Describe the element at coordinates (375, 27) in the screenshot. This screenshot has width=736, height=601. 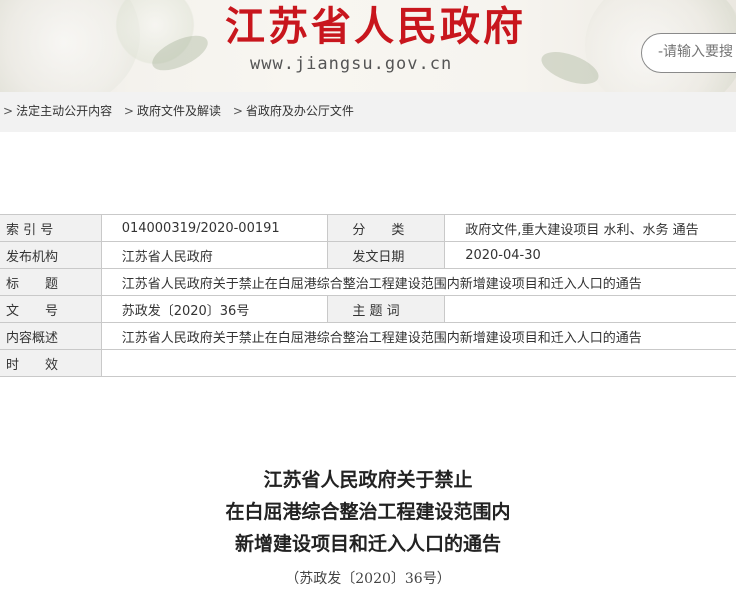
I see `site-title: 江苏省人民政府` at that location.